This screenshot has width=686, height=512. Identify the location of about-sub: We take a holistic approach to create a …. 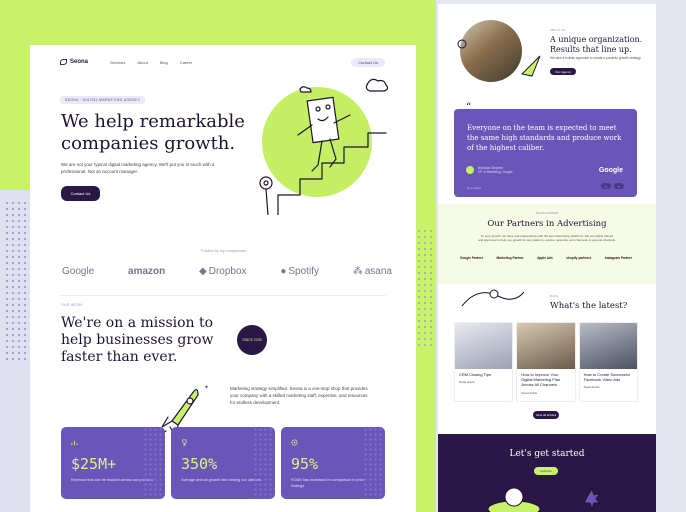
(596, 58).